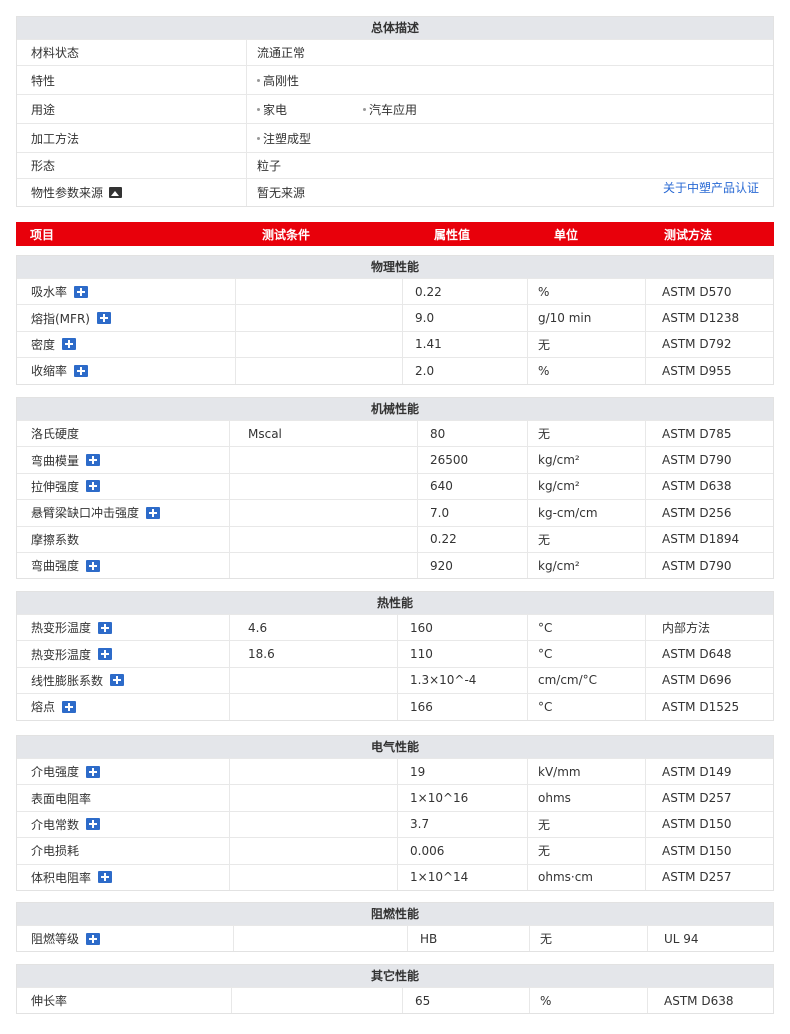  What do you see at coordinates (123, 512) in the screenshot?
I see `property-name-cell: 悬臂梁缺口冲击强度` at bounding box center [123, 512].